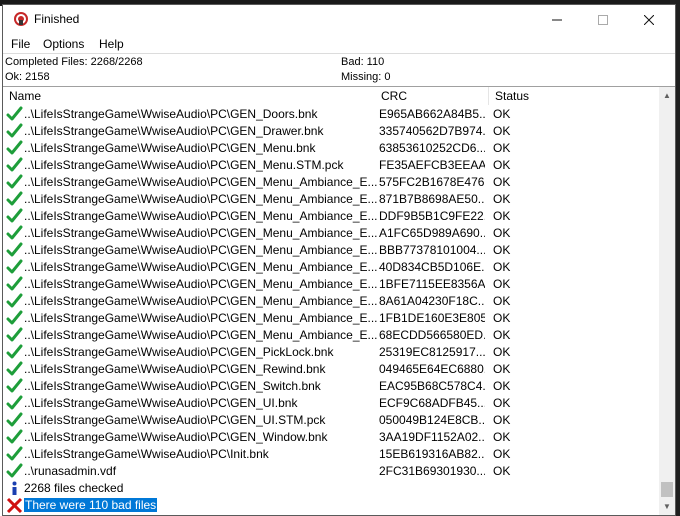 This screenshot has width=680, height=516. I want to click on row-name: There were 110 bad files, so click(91, 505).